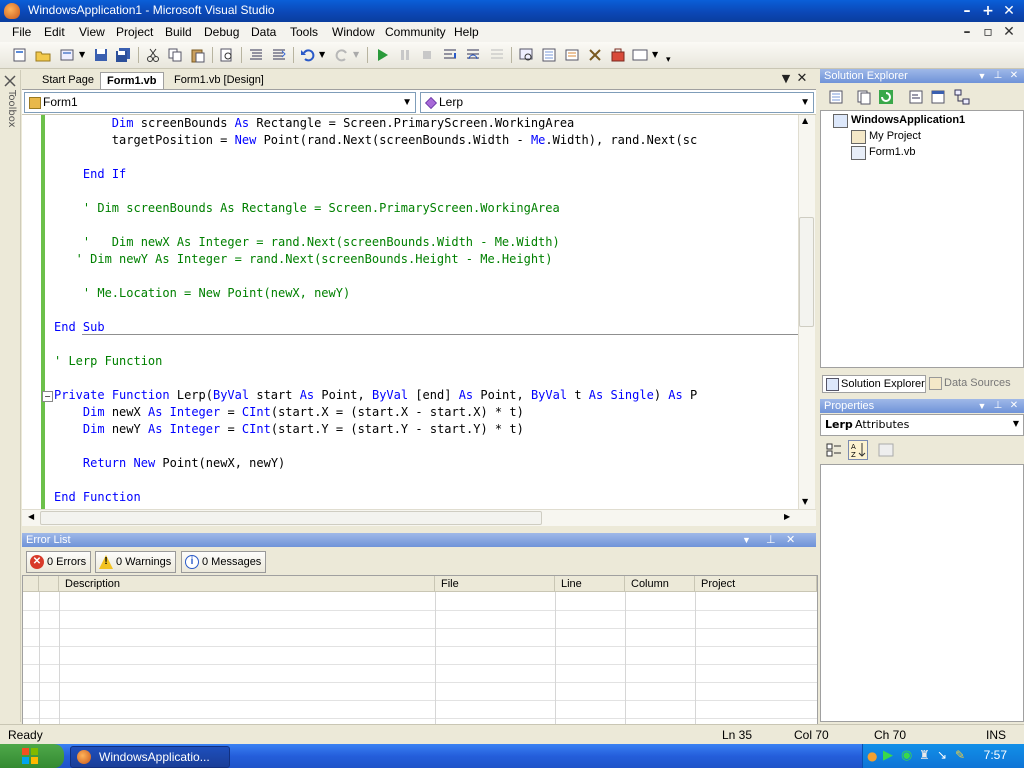  I want to click on code-line: Return New Point(newX, newY), so click(169, 463).